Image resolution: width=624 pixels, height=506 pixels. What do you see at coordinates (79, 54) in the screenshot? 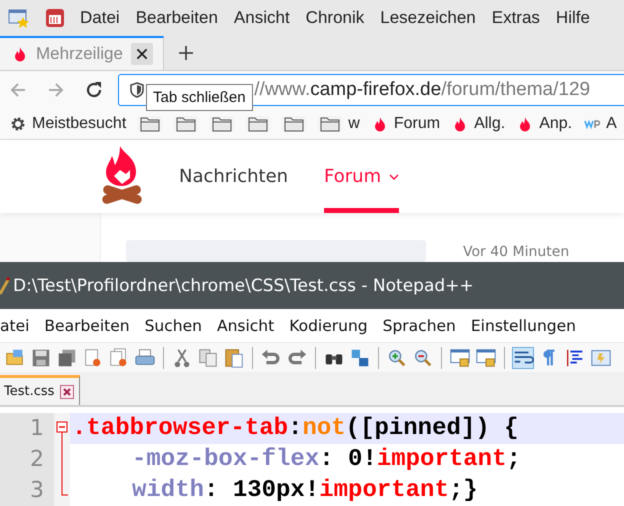
I see `tab-title: Mehrzeilige` at bounding box center [79, 54].